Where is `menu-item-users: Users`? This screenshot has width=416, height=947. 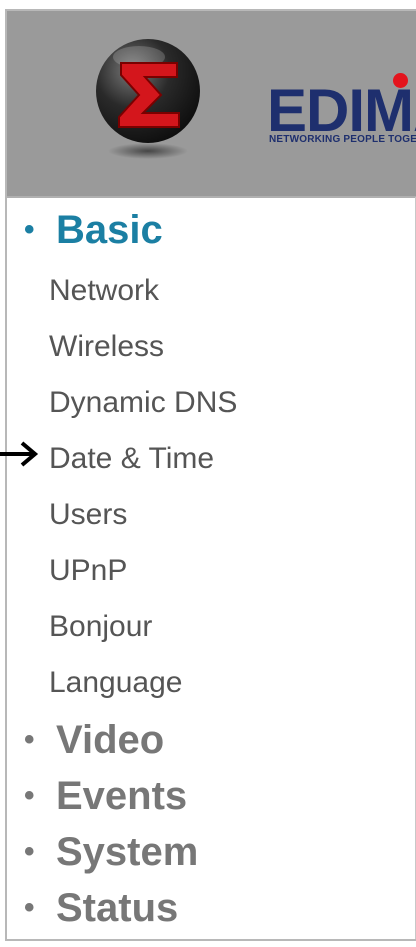 menu-item-users: Users is located at coordinates (88, 515).